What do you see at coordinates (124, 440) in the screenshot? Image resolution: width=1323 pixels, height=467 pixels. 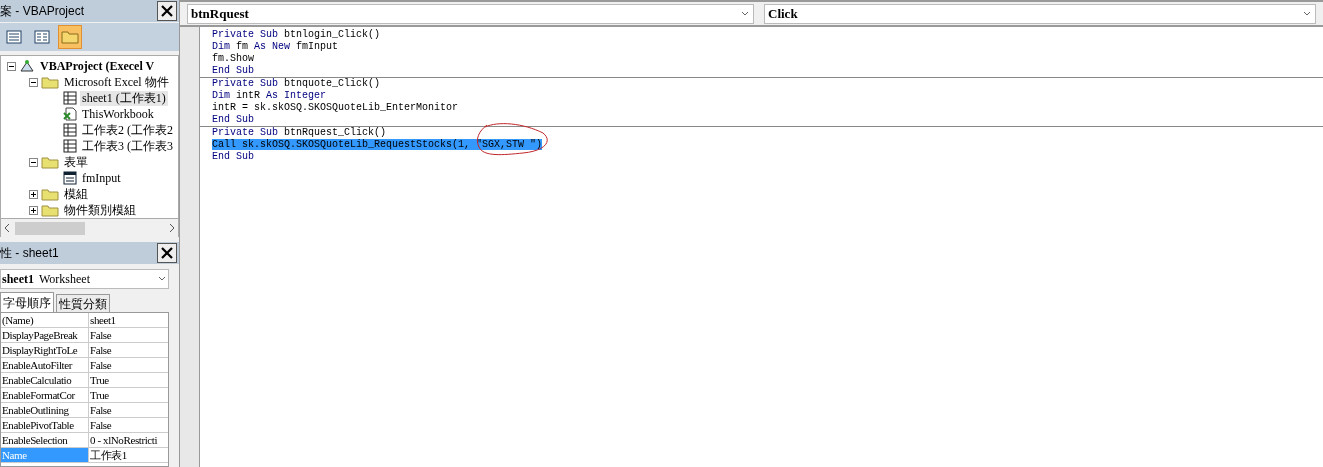 I see `property-value: 0 - xlNoRestricti` at bounding box center [124, 440].